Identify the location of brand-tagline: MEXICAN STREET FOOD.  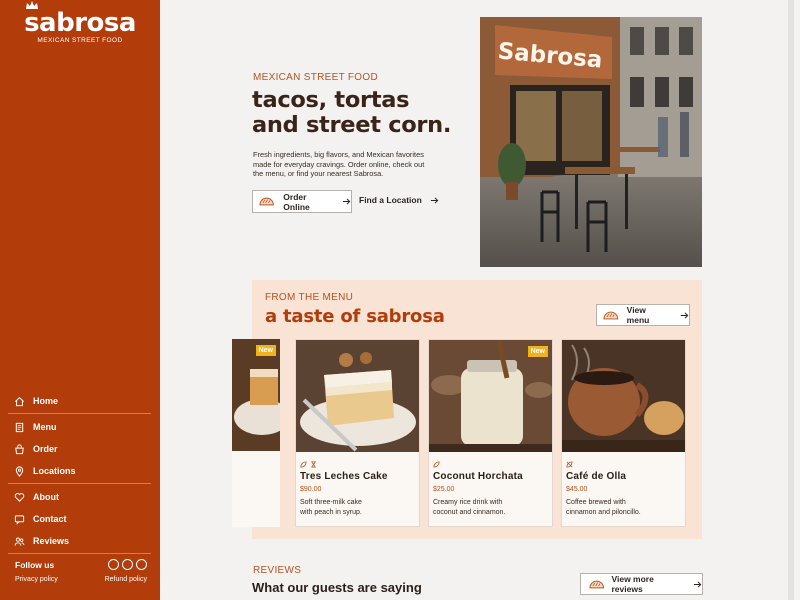
(80, 40).